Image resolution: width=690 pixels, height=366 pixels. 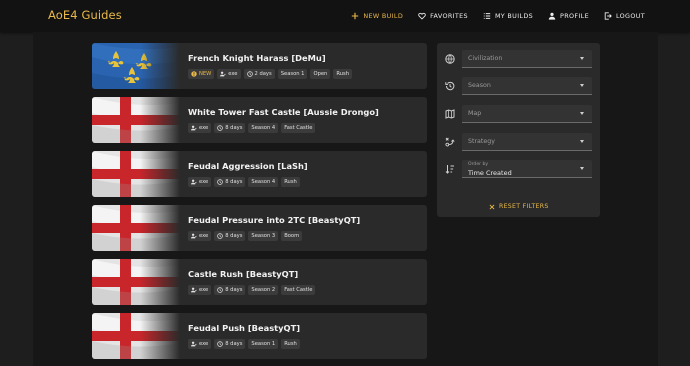 What do you see at coordinates (274, 220) in the screenshot?
I see `build-title: Feudal Pressure into 2TC [BeastyQT]` at bounding box center [274, 220].